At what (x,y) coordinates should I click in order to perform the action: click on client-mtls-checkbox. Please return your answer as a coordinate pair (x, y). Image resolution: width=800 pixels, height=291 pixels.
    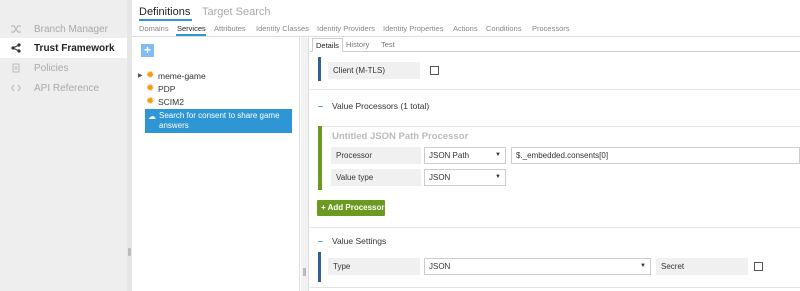
    Looking at the image, I should click on (434, 70).